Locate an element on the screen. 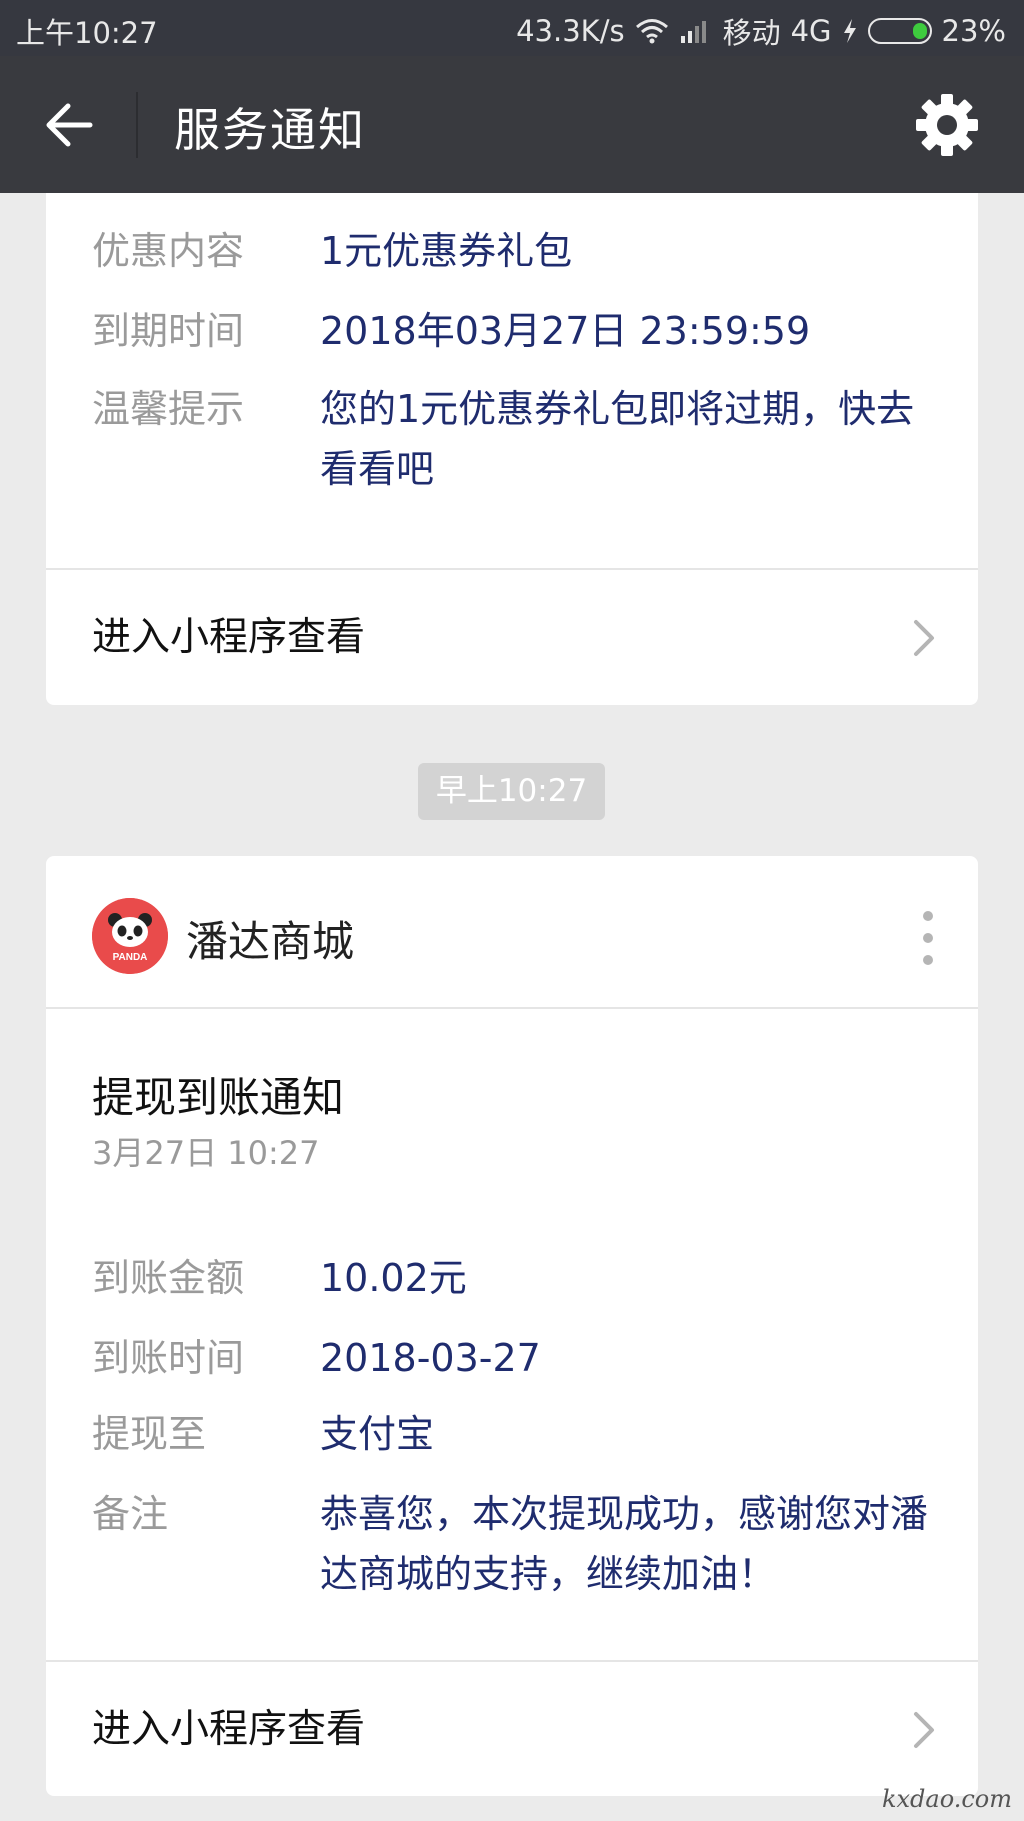 The width and height of the screenshot is (1024, 1821). settings-button is located at coordinates (947, 125).